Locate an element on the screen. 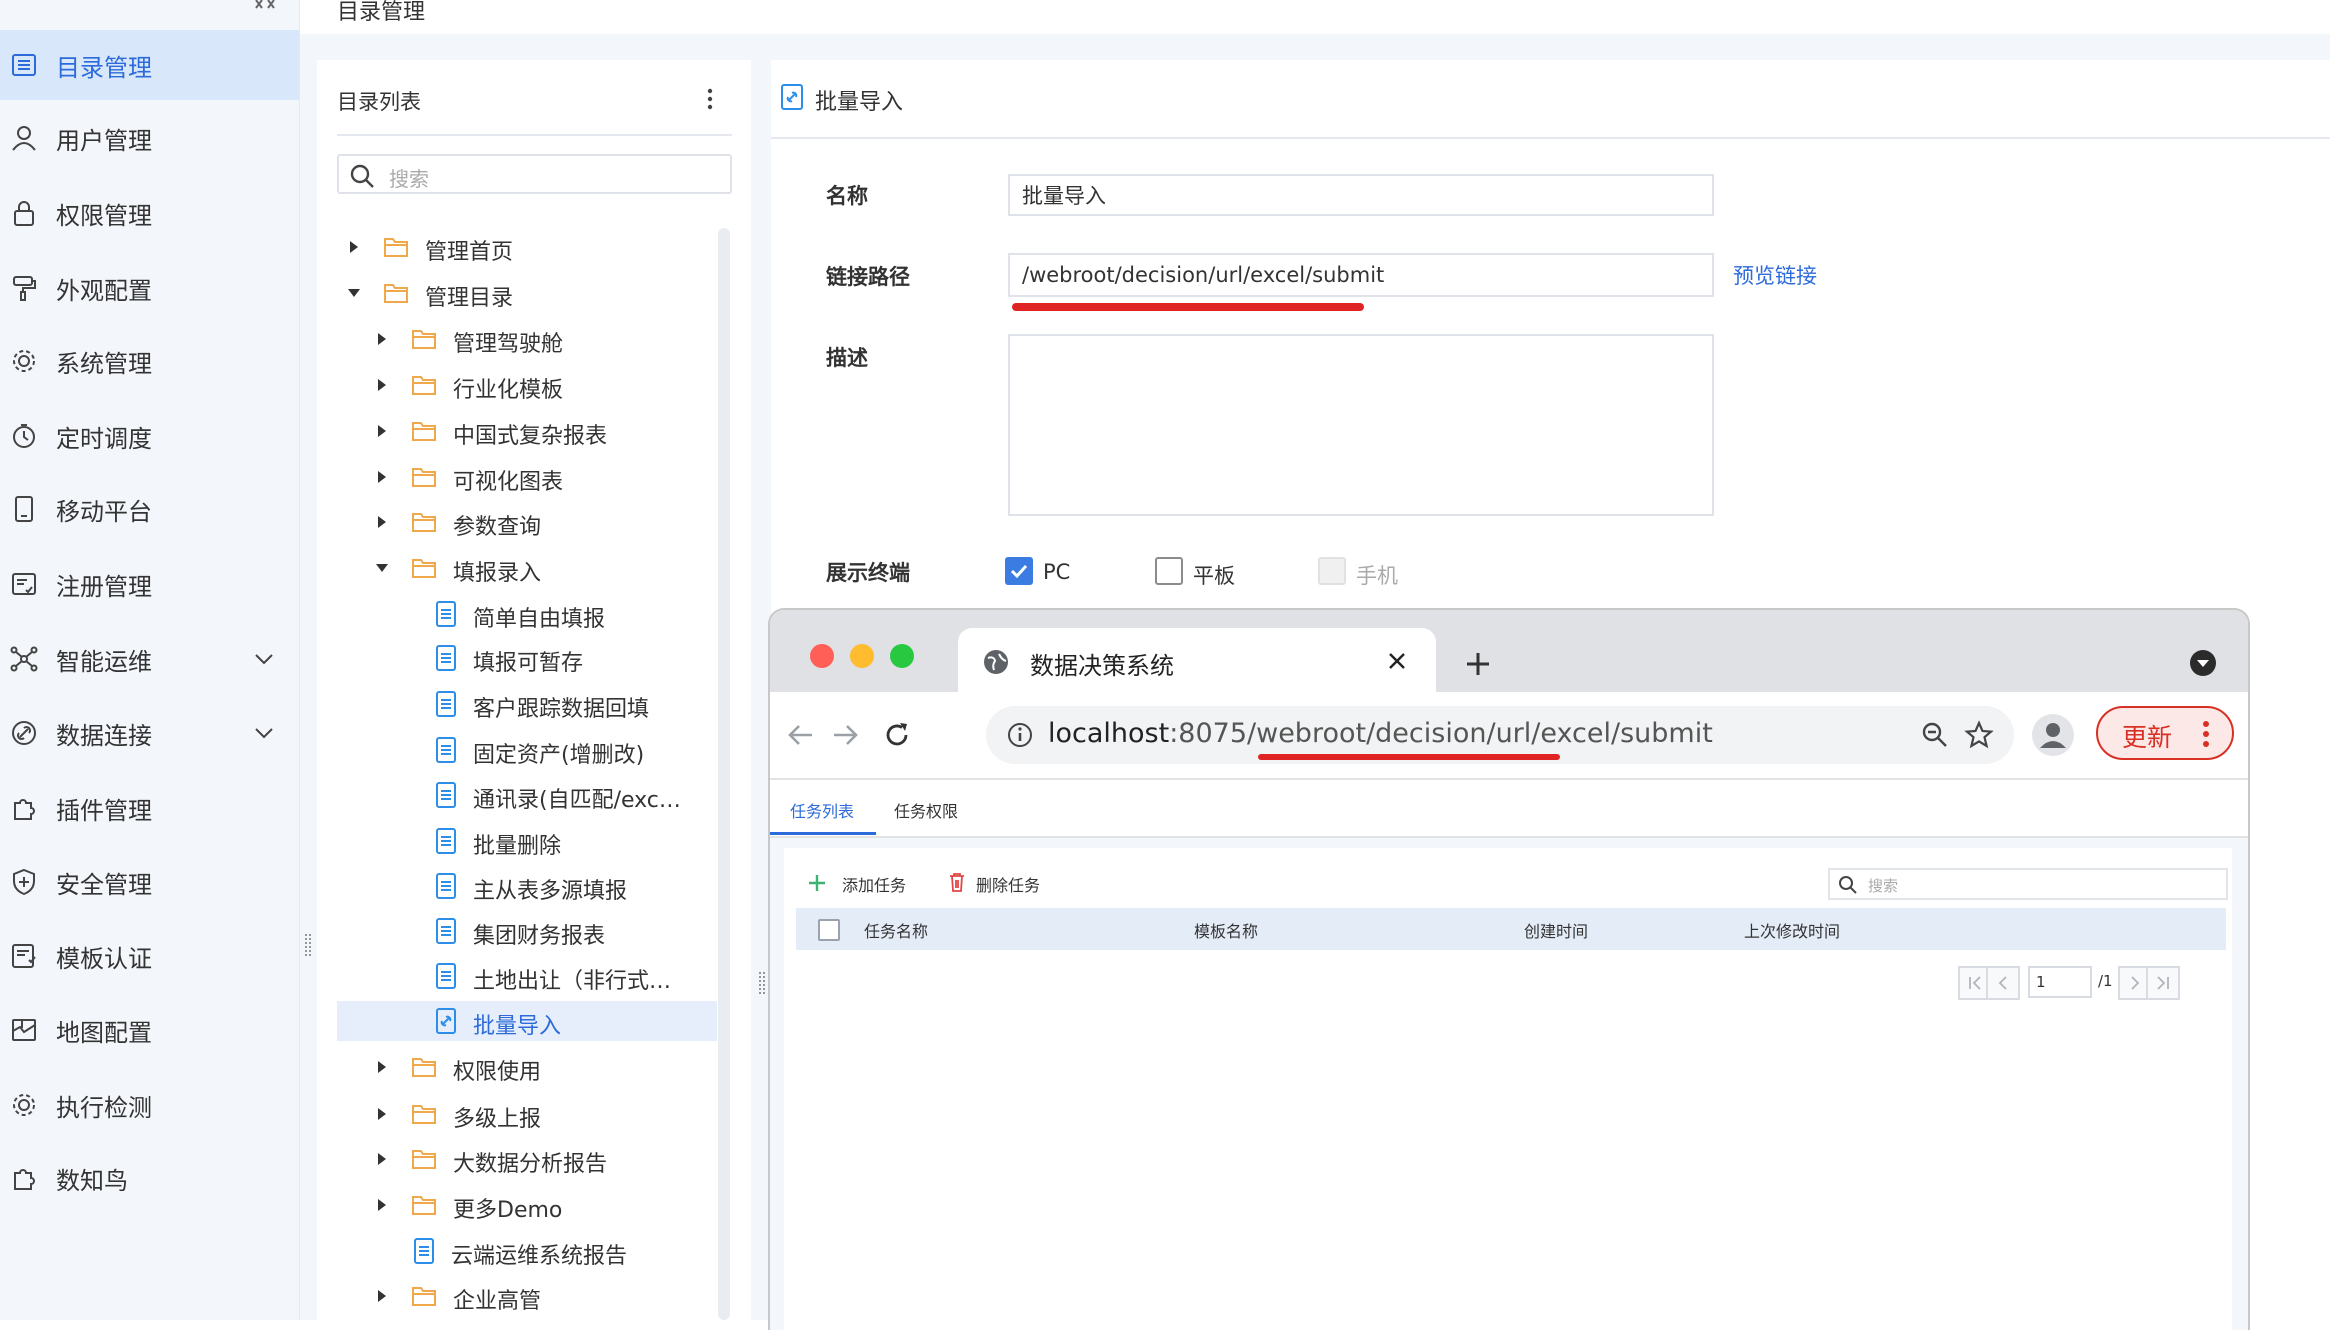  minimize-window-button is located at coordinates (862, 656).